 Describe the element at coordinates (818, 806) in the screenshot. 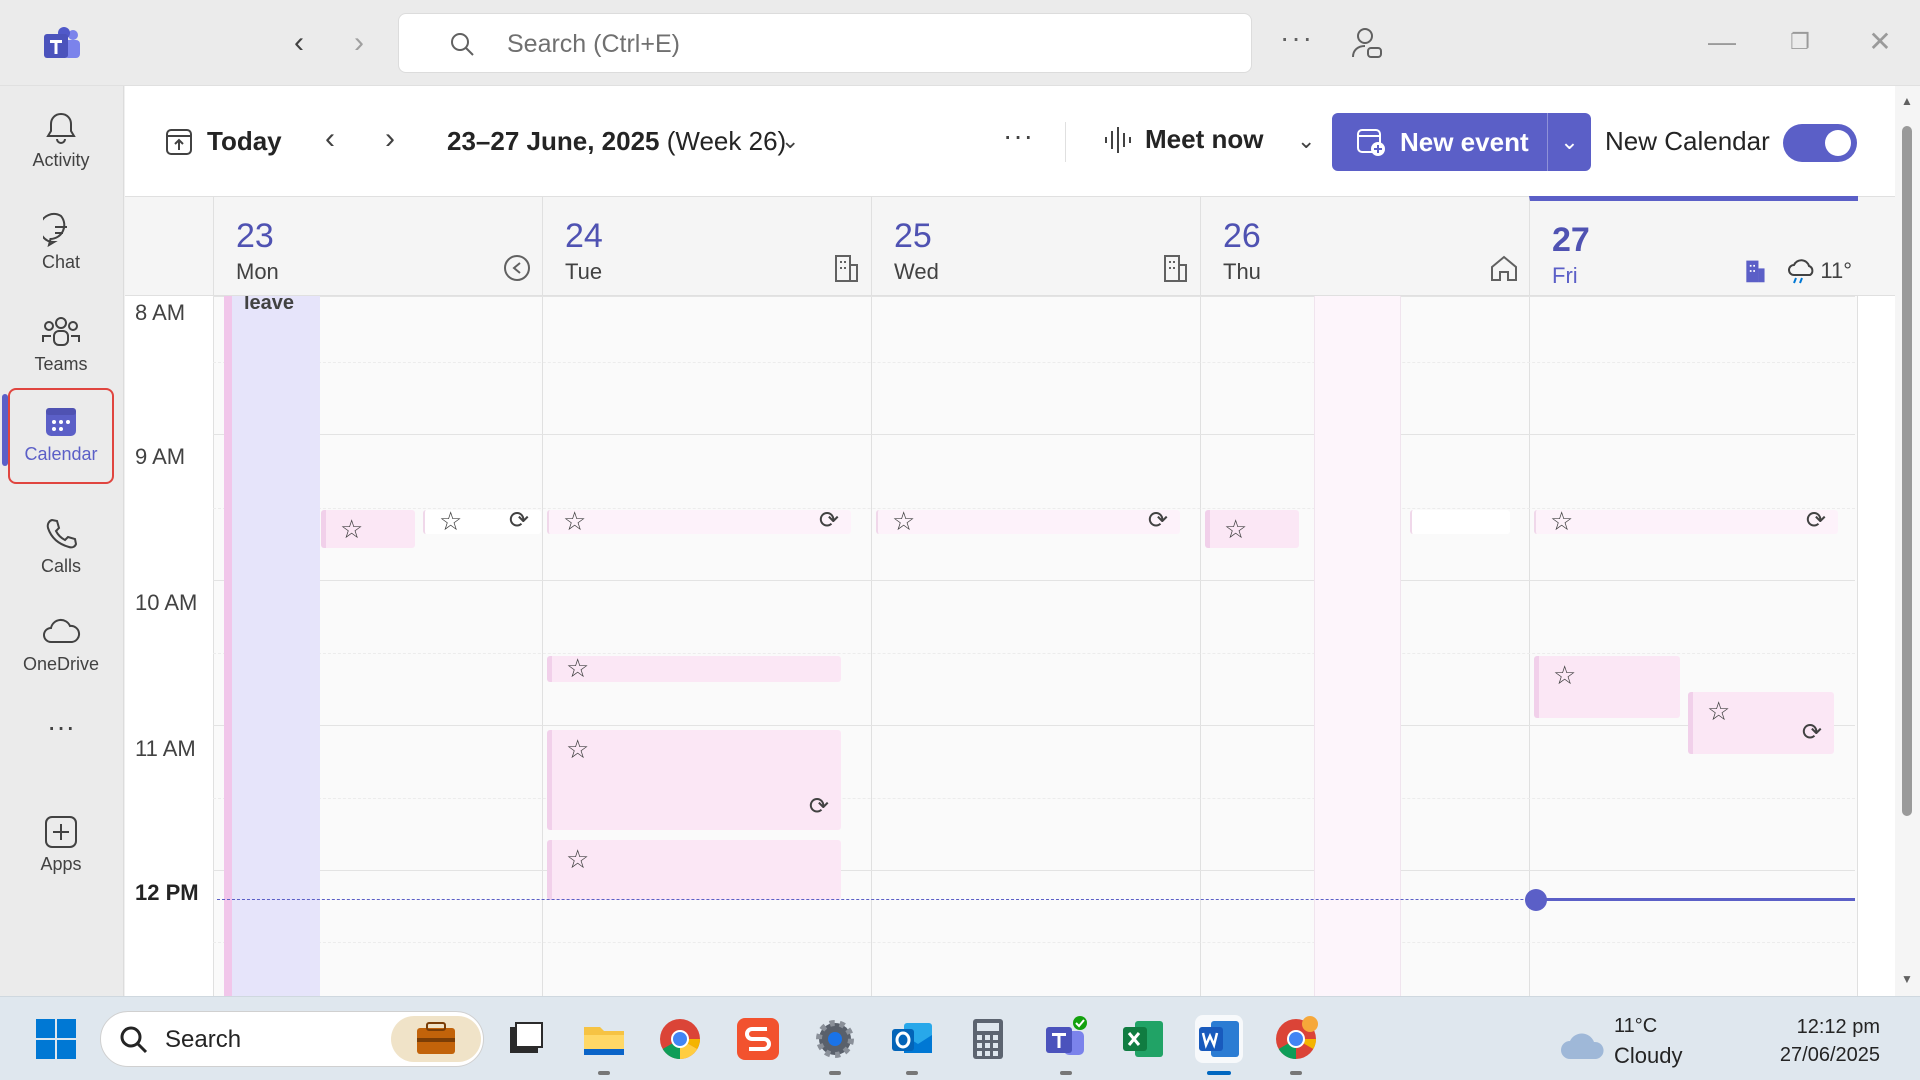

I see `recurring-icon: ⟳` at that location.